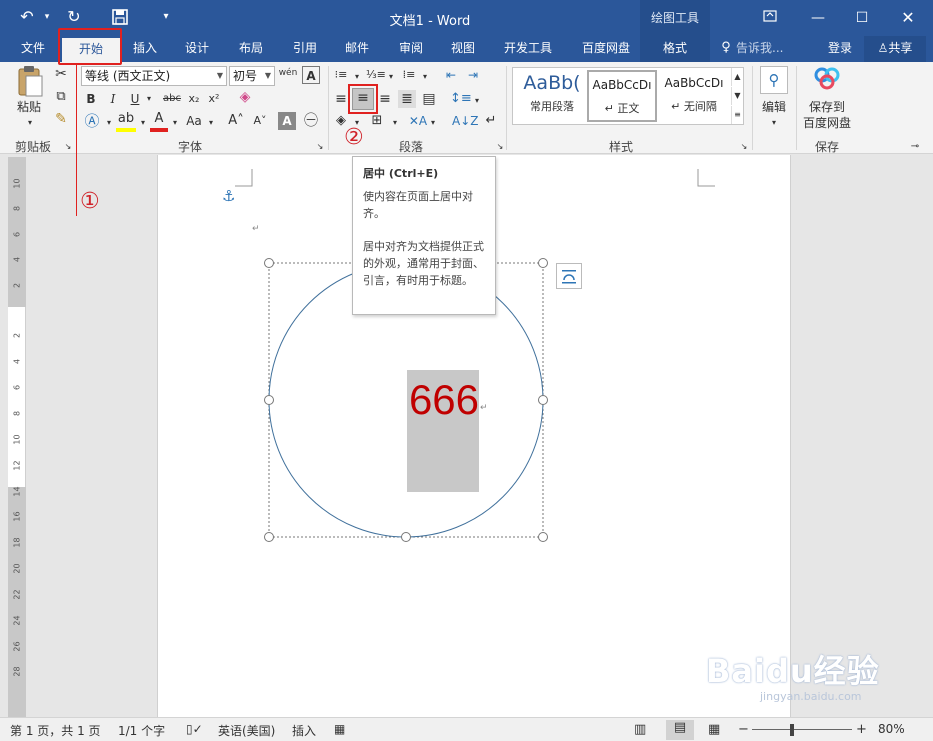 Image resolution: width=933 pixels, height=741 pixels. What do you see at coordinates (395, 123) in the screenshot?
I see `borders-dropdown-icon: ▾` at bounding box center [395, 123].